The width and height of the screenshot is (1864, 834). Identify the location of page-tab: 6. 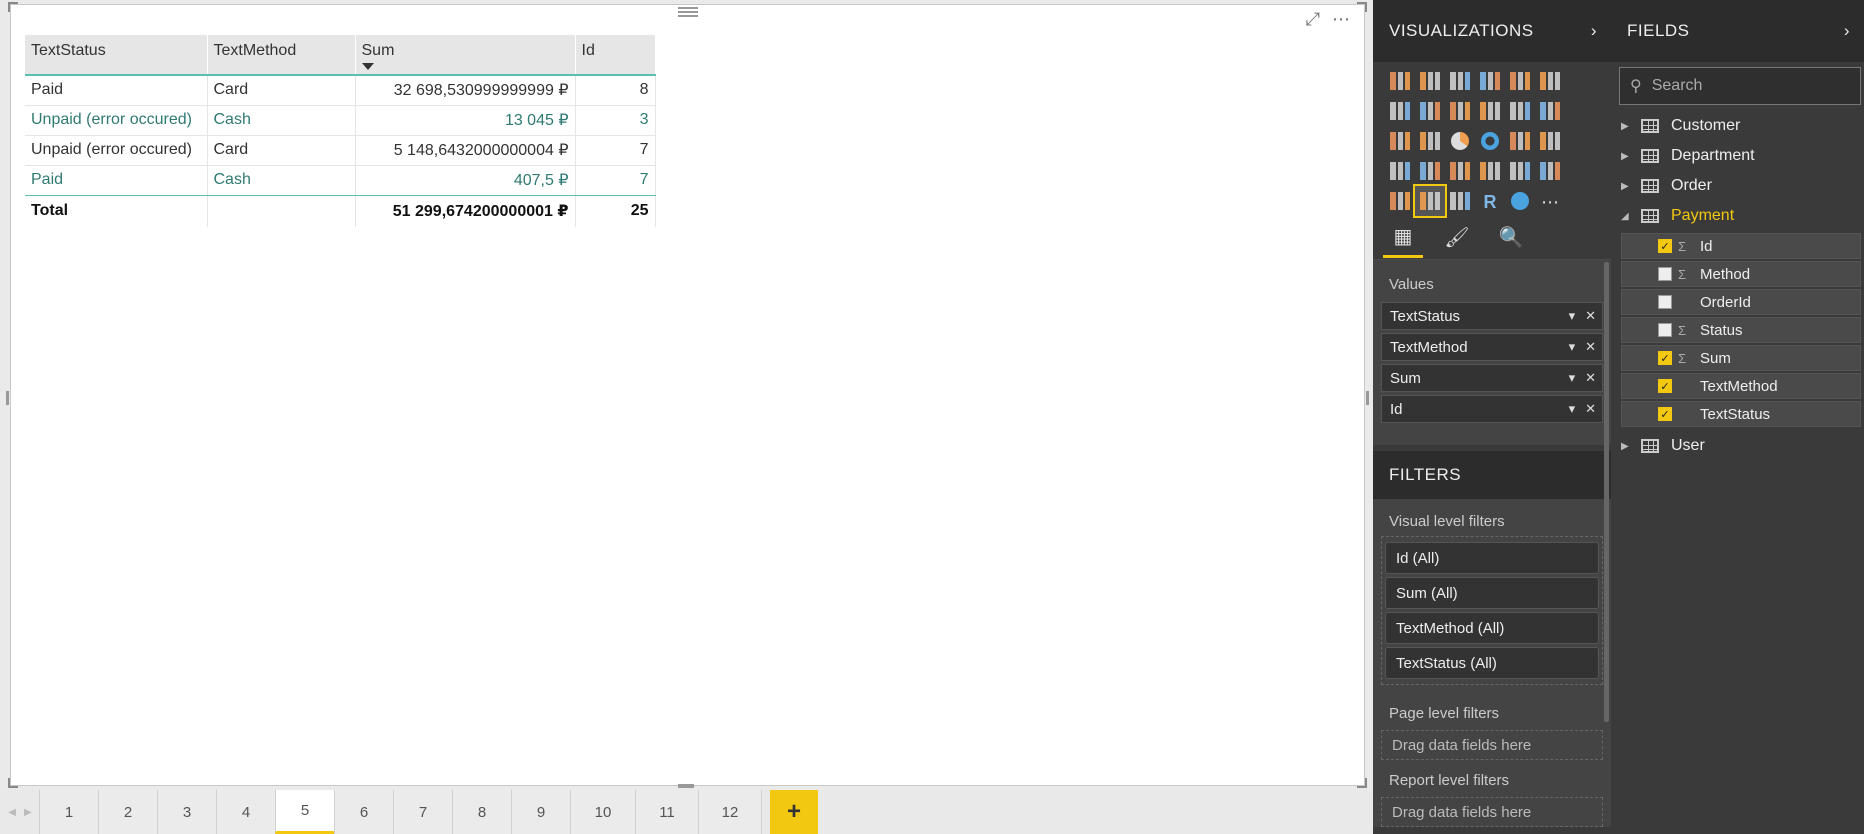
(364, 812).